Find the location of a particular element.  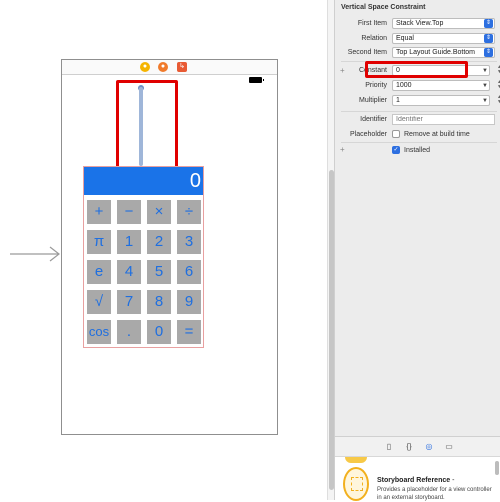

relation-value: Equal is located at coordinates (405, 38).